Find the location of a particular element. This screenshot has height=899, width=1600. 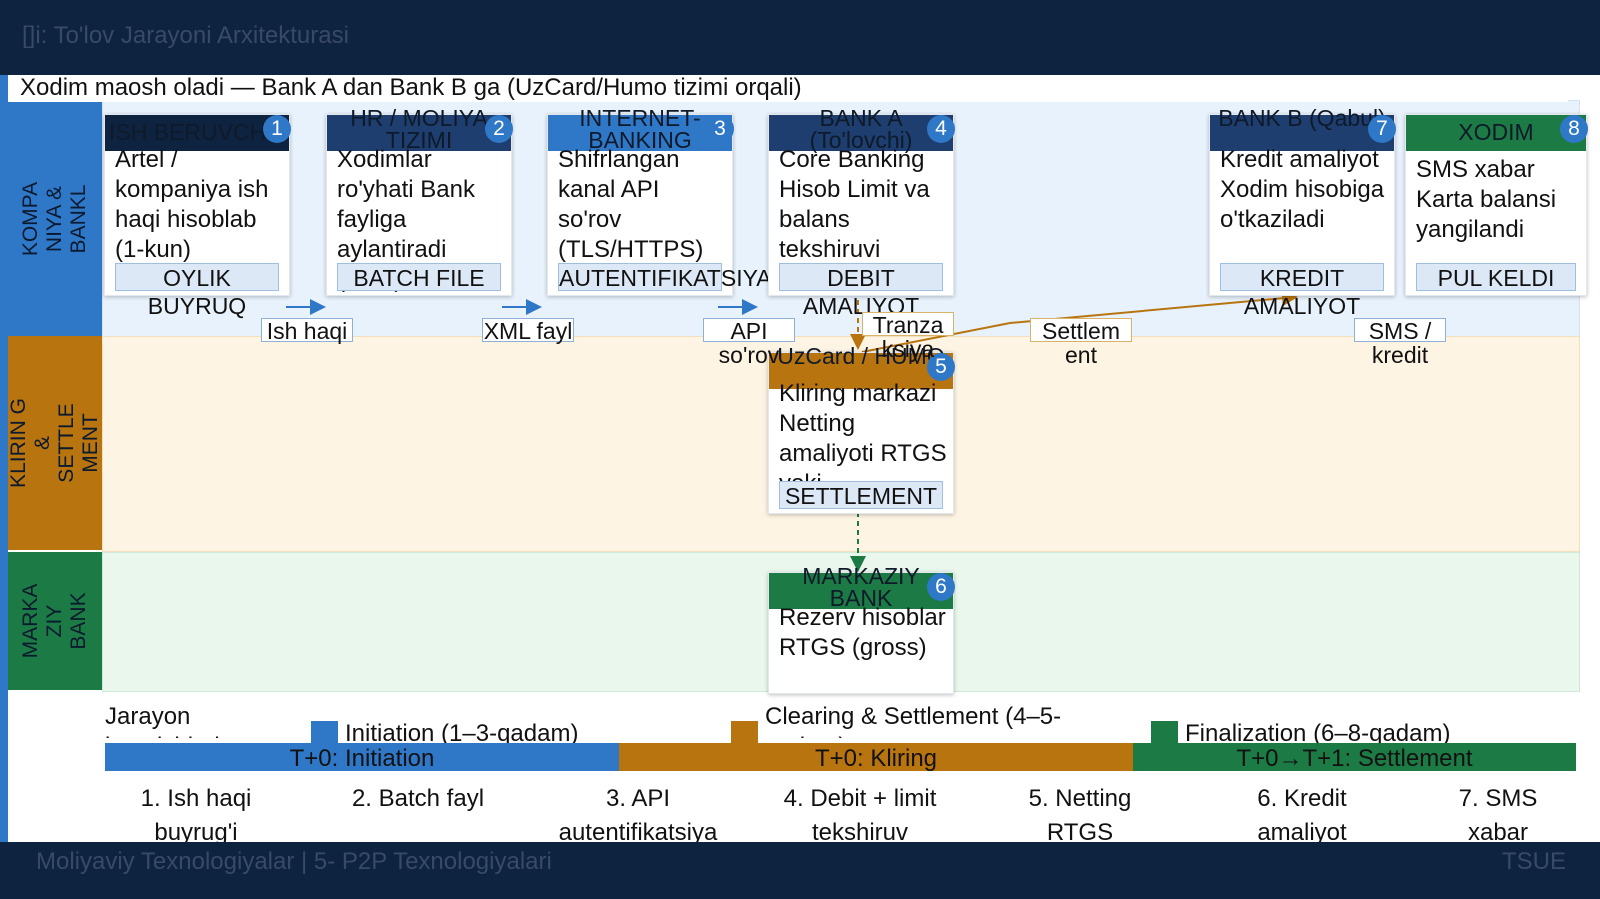

legend-heading: Jarayon bosqichlari: is located at coordinates (165, 720).